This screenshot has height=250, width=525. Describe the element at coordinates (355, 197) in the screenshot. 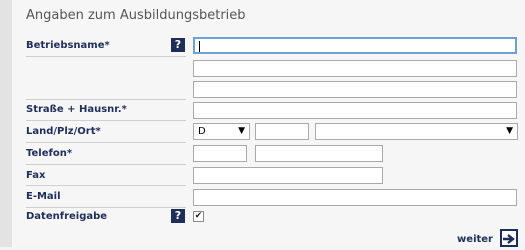

I see `email-input` at that location.